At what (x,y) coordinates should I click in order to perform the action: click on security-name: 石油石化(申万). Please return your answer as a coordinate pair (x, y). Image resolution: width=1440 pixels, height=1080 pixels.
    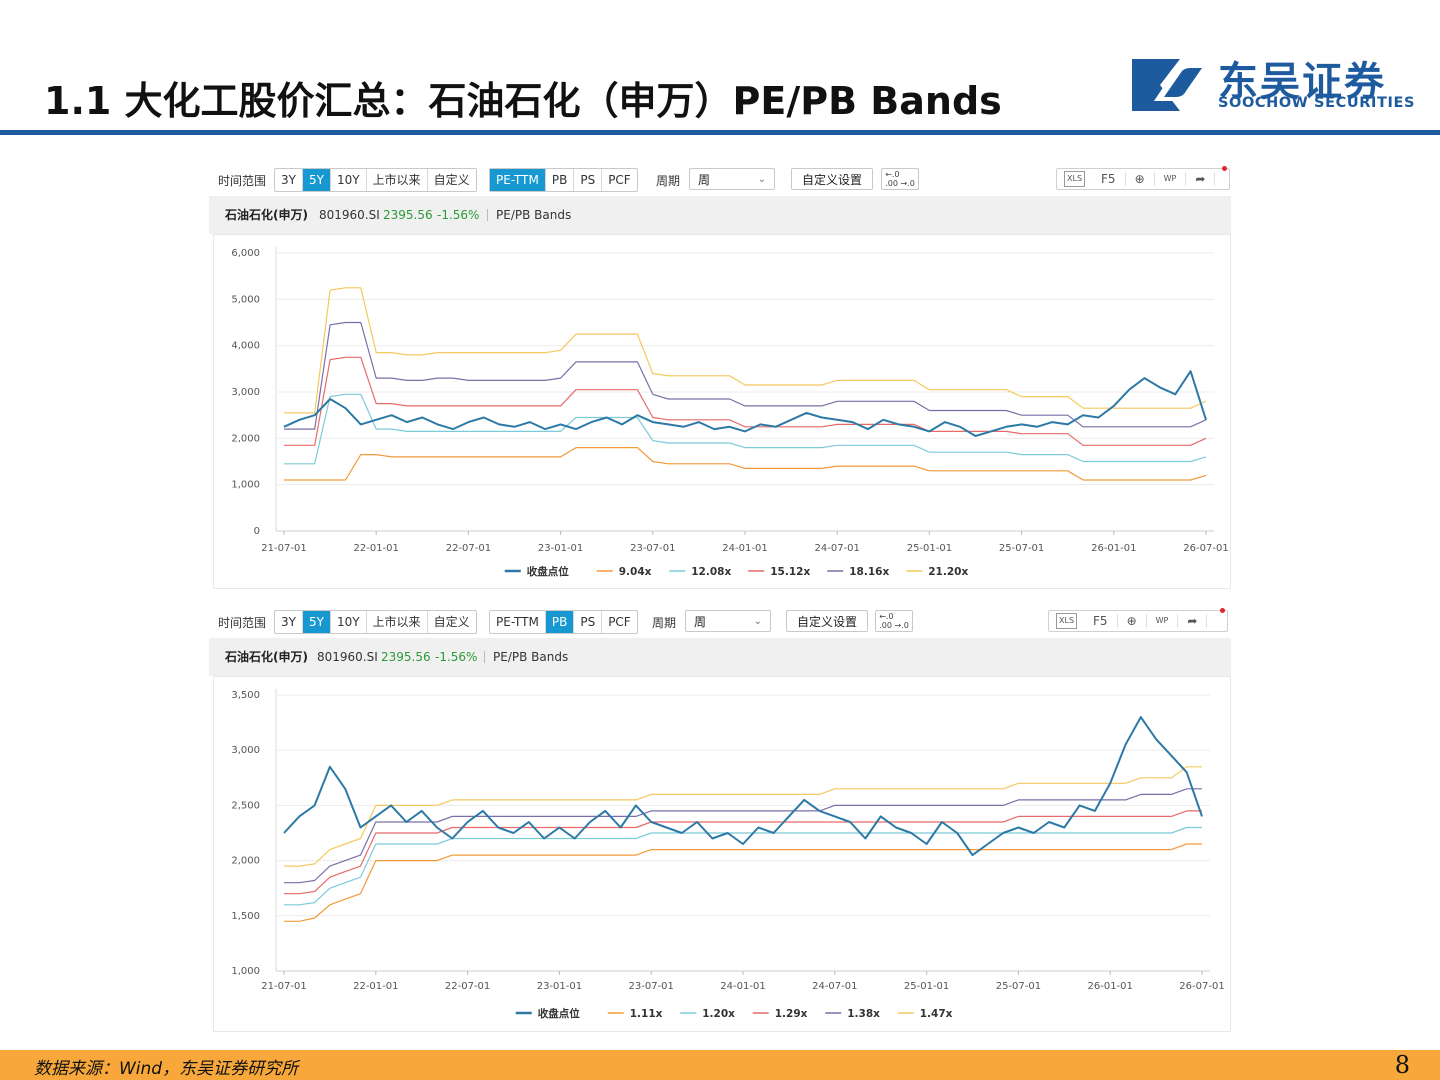
    Looking at the image, I should click on (266, 215).